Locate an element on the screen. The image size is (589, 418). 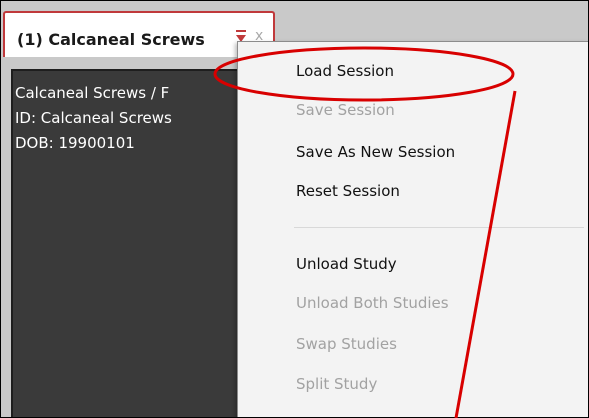
menu-item-unload-both-studies: Unload Both Studies is located at coordinates (372, 303).